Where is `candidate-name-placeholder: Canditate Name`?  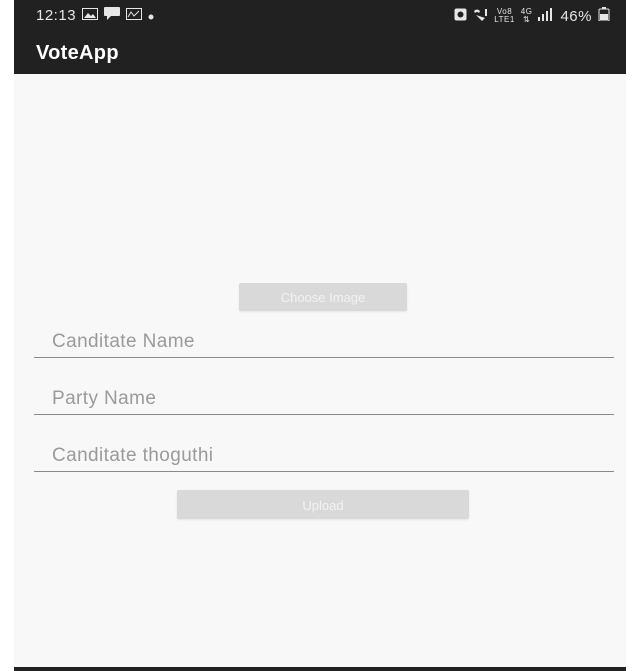 candidate-name-placeholder: Canditate Name is located at coordinates (123, 341).